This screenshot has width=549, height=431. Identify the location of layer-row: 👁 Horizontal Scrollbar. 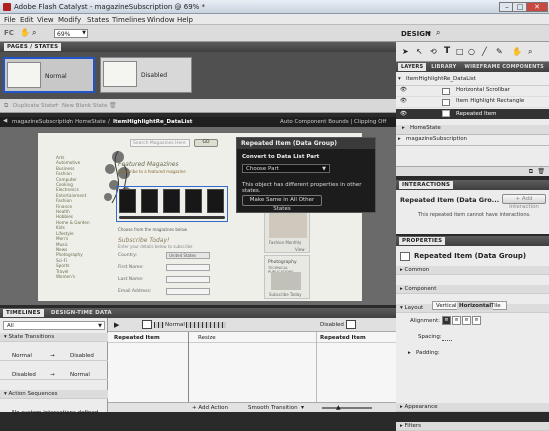
(472, 92).